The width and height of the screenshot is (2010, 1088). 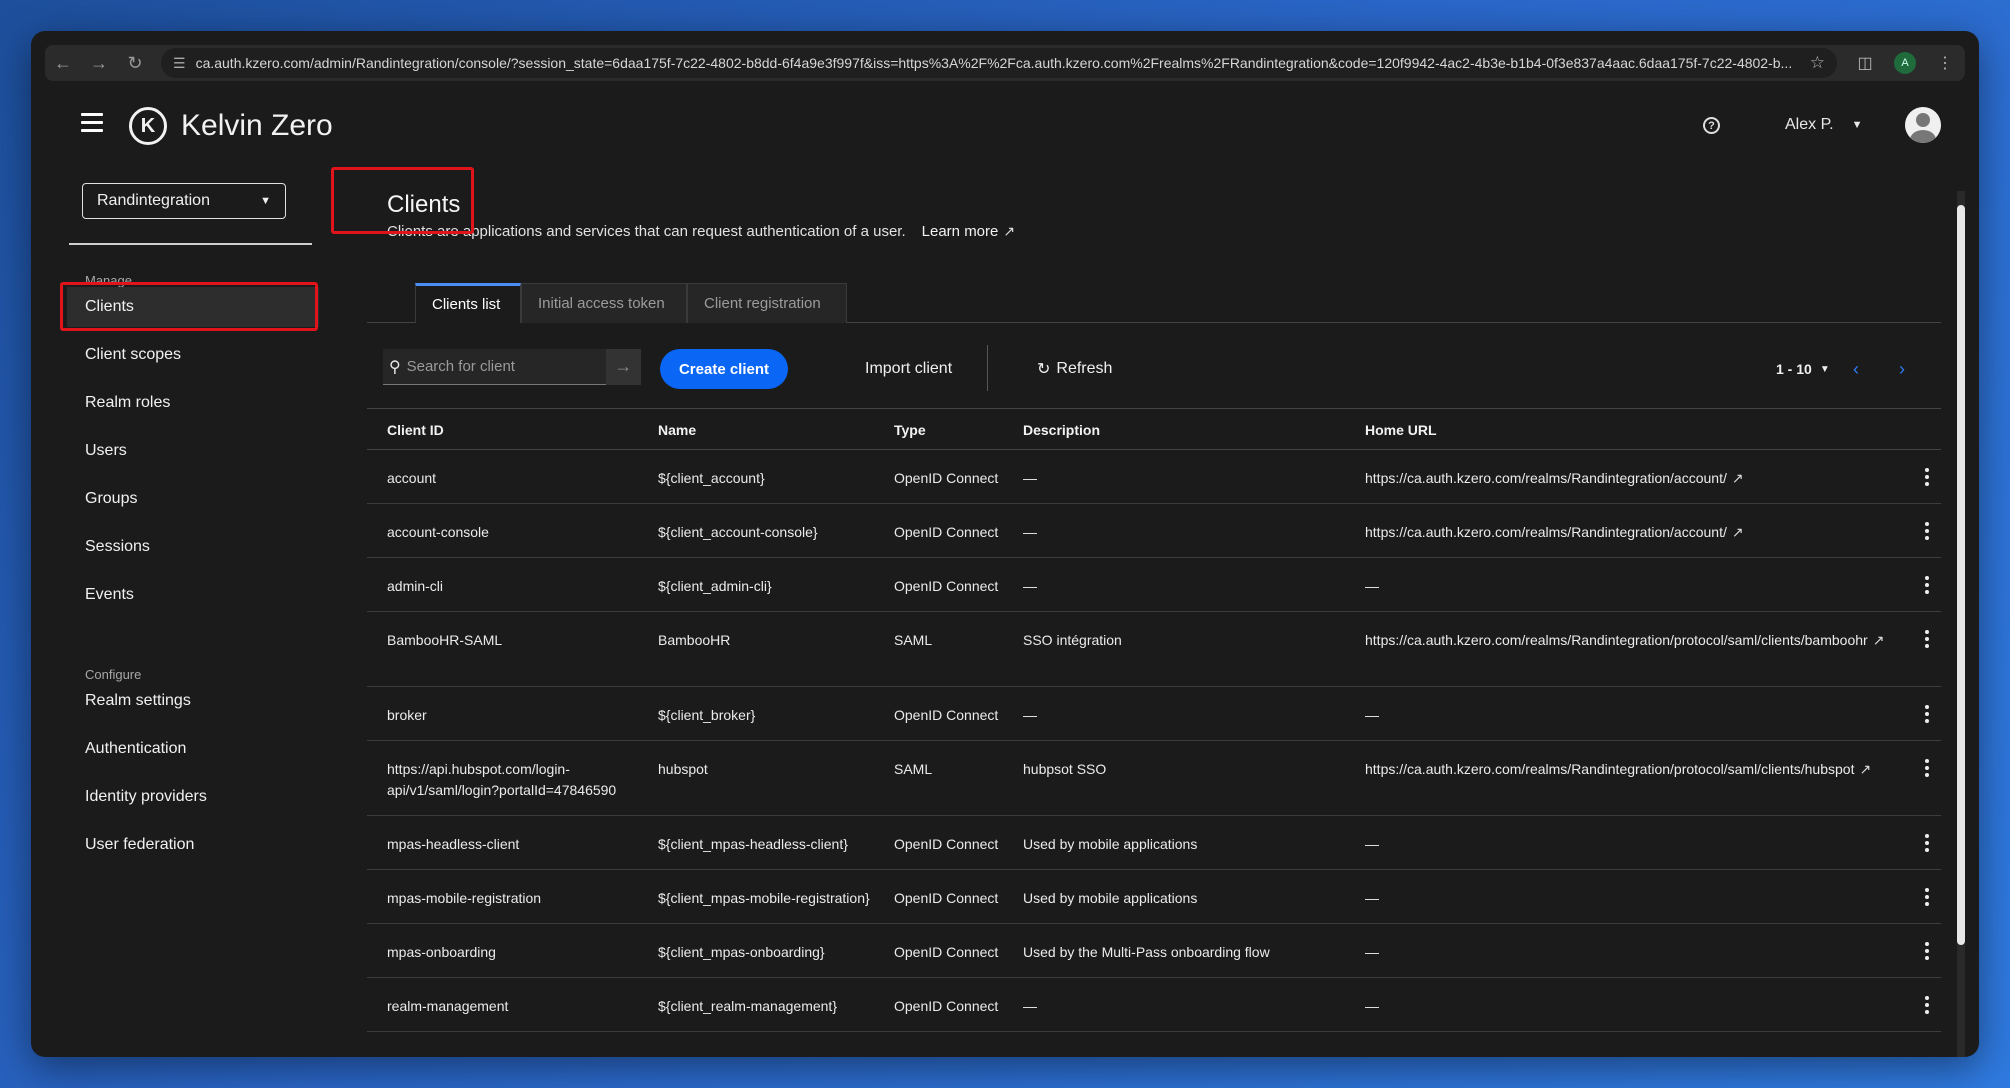 What do you see at coordinates (506, 366) in the screenshot?
I see `search-input` at bounding box center [506, 366].